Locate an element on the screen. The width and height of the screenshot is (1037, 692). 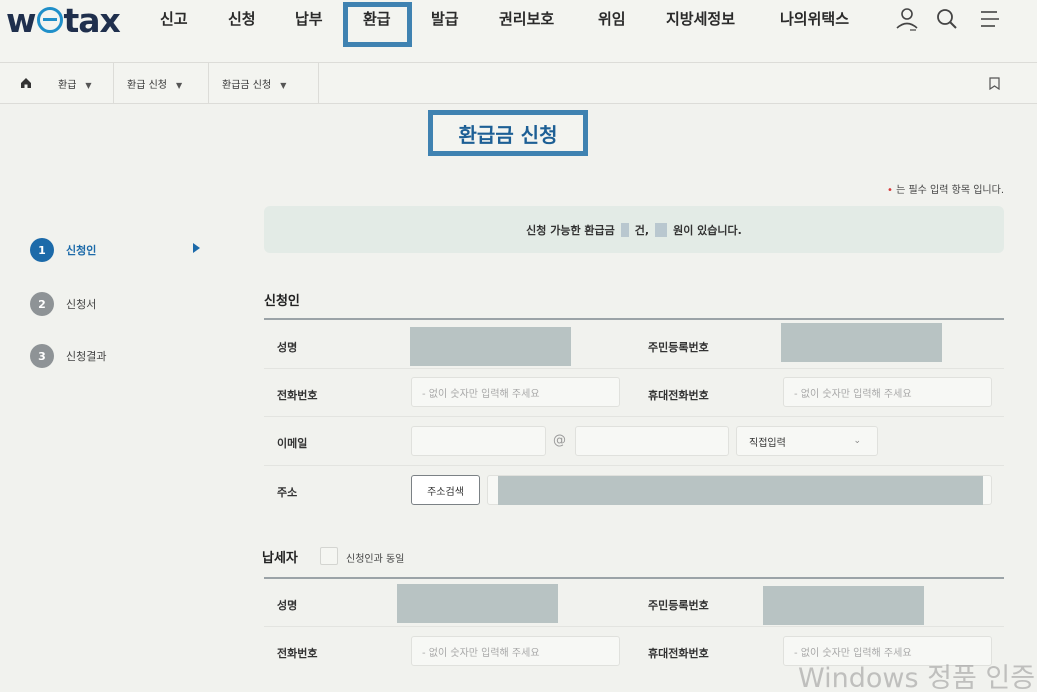
breadcrumb-refund-amount-apply-label: 환급금 신청 is located at coordinates (247, 85).